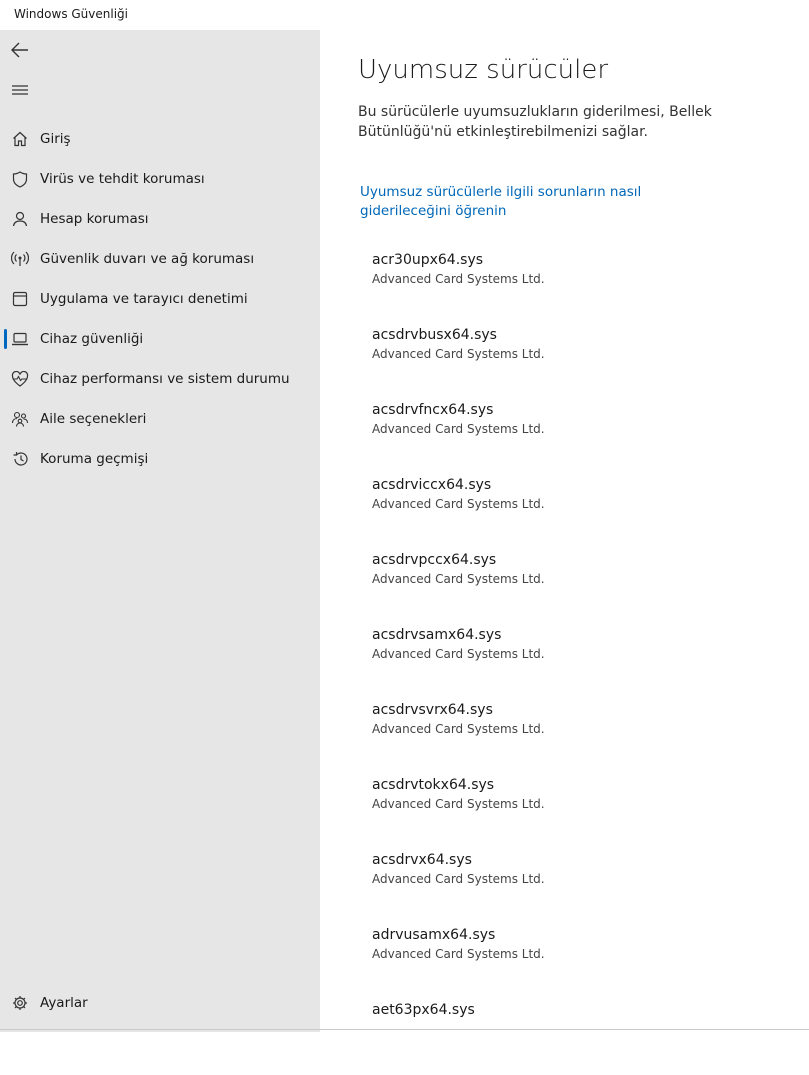 This screenshot has height=1075, width=809. I want to click on driver-name: aet63px64.sys, so click(423, 1010).